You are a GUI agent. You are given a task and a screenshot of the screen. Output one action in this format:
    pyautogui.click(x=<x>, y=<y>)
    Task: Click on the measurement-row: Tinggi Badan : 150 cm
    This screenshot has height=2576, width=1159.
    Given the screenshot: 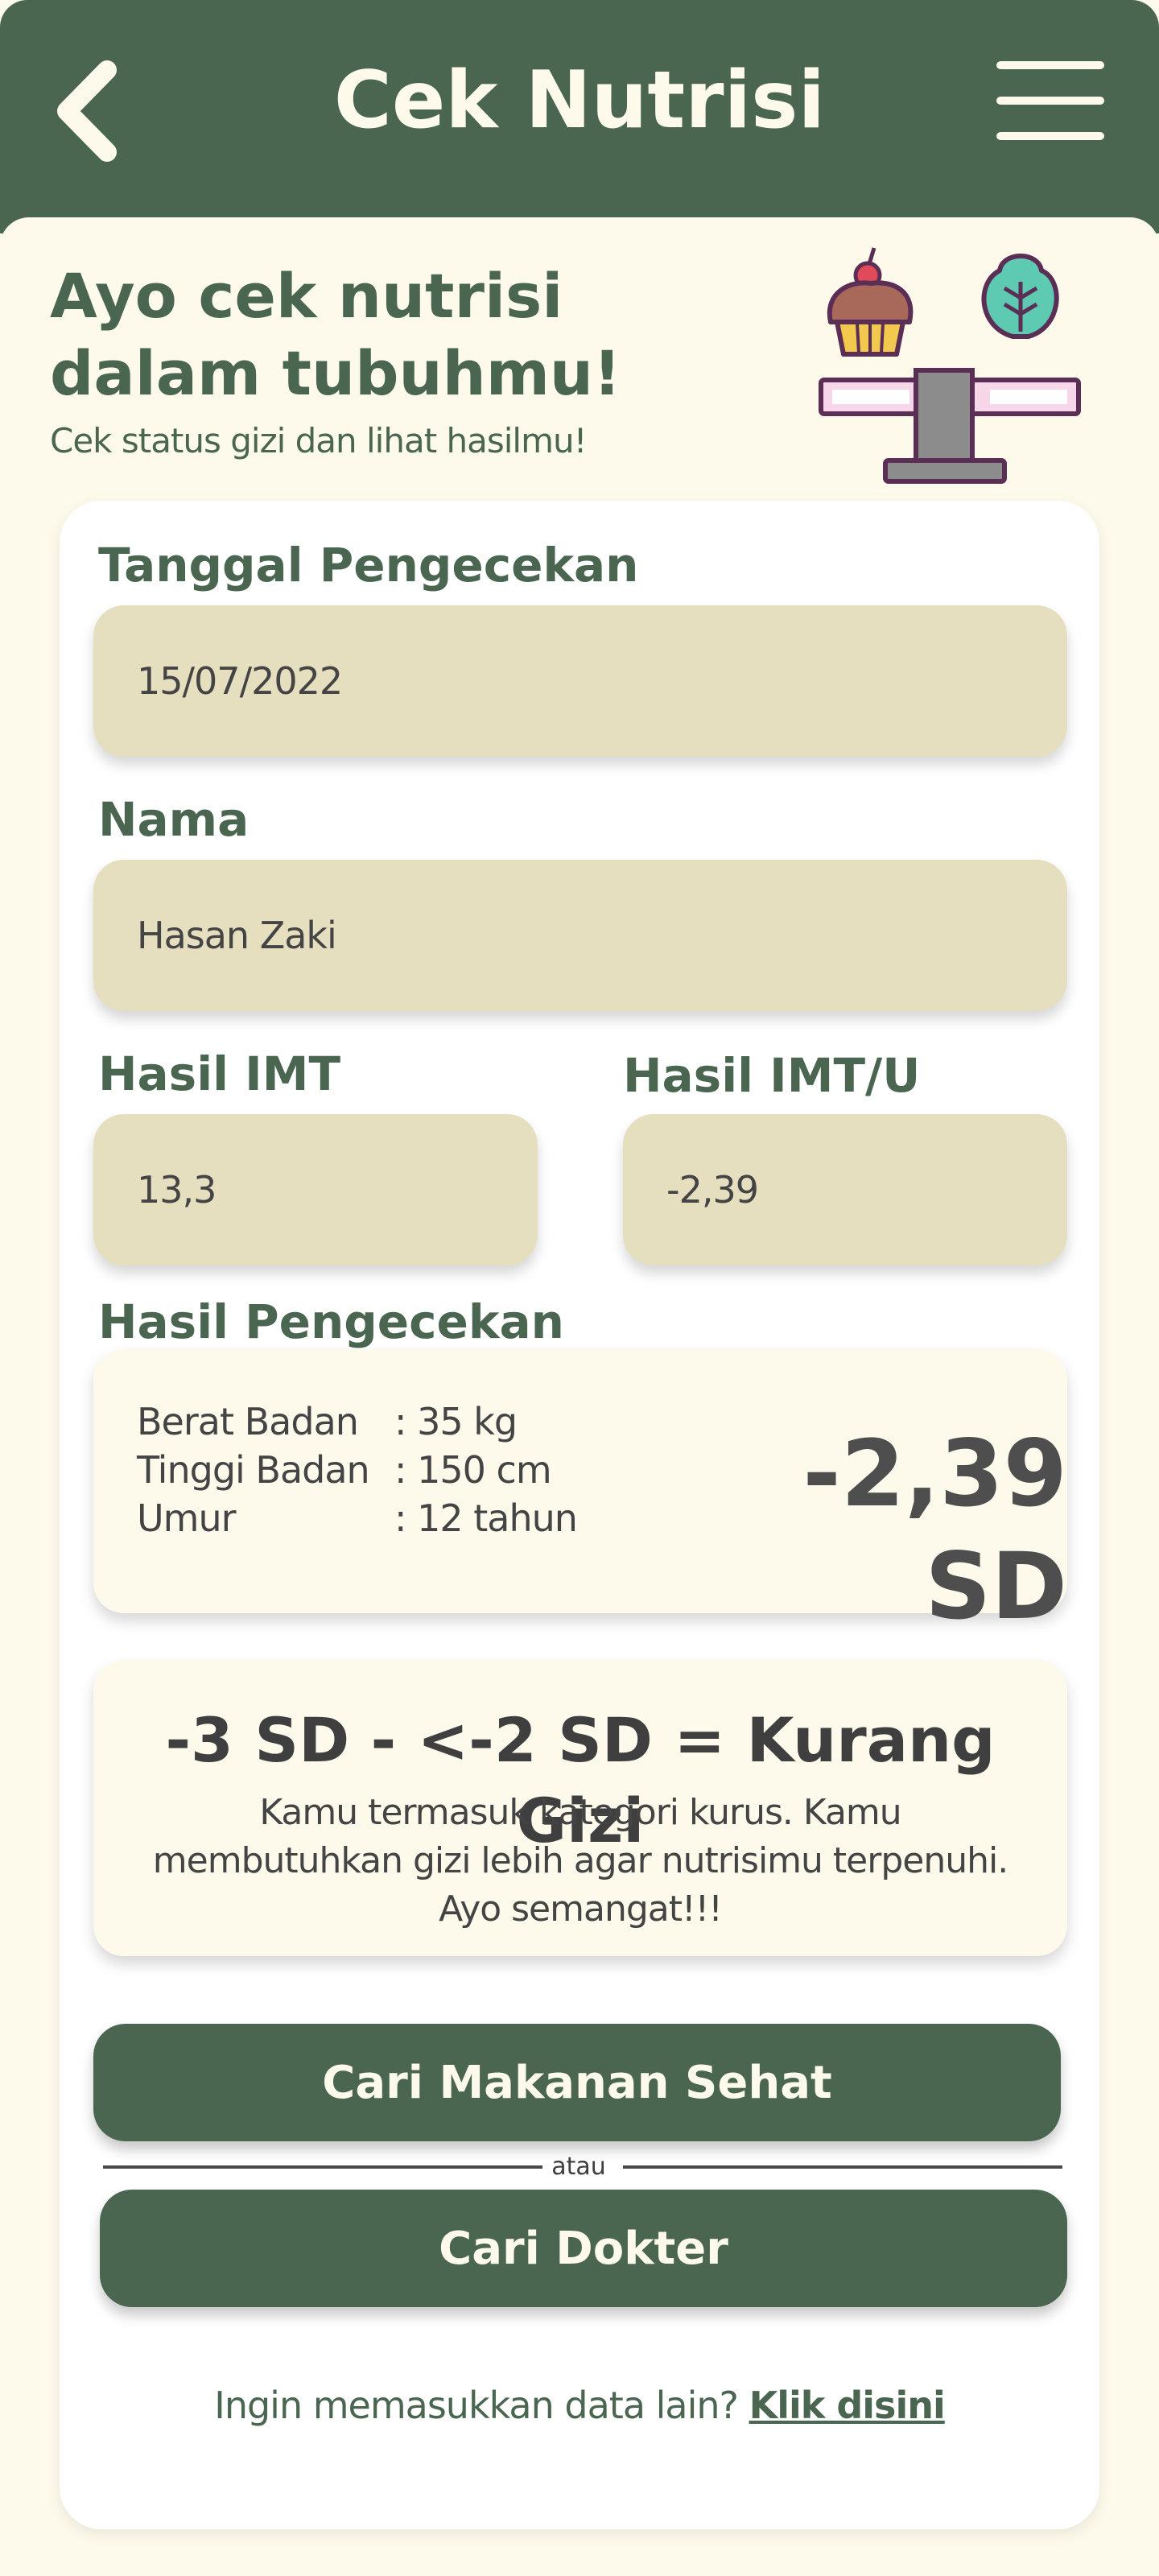 What is the action you would take?
    pyautogui.click(x=362, y=1470)
    